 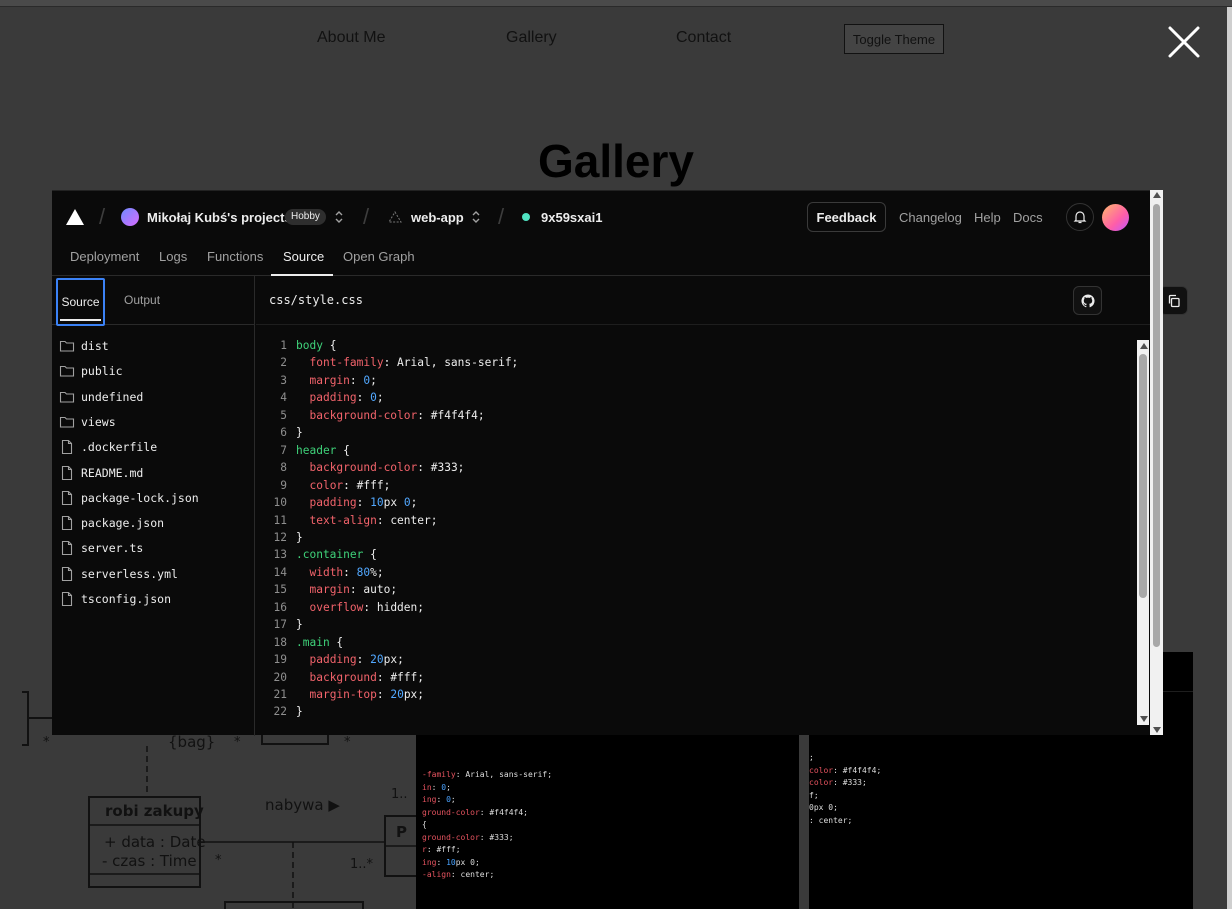 I want to click on line-number: 16, so click(x=280, y=607).